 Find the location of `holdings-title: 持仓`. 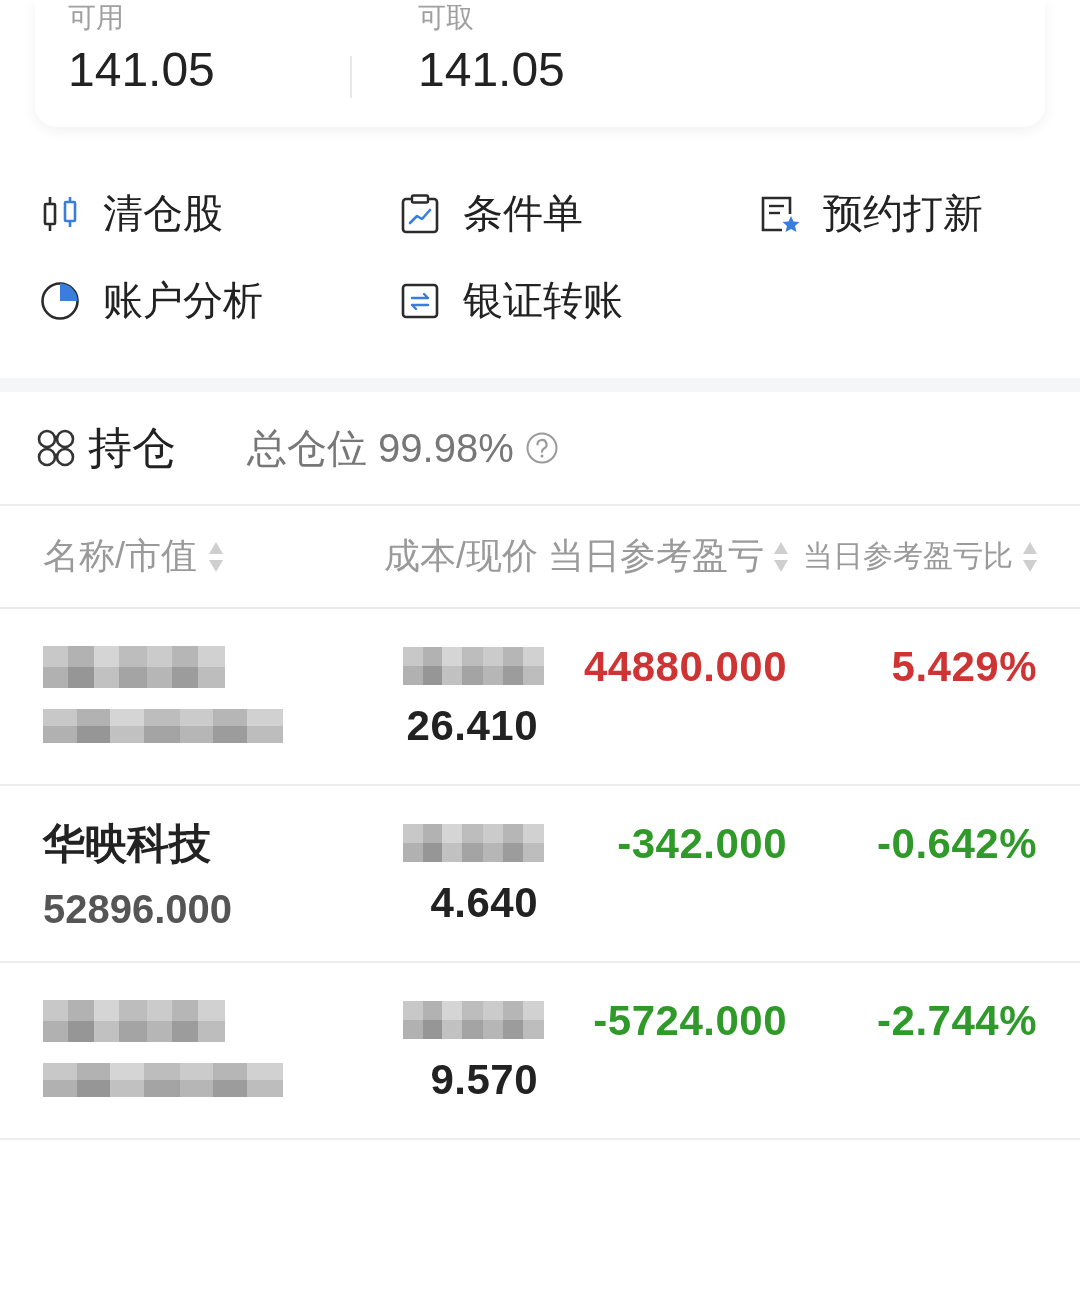

holdings-title: 持仓 is located at coordinates (132, 447).